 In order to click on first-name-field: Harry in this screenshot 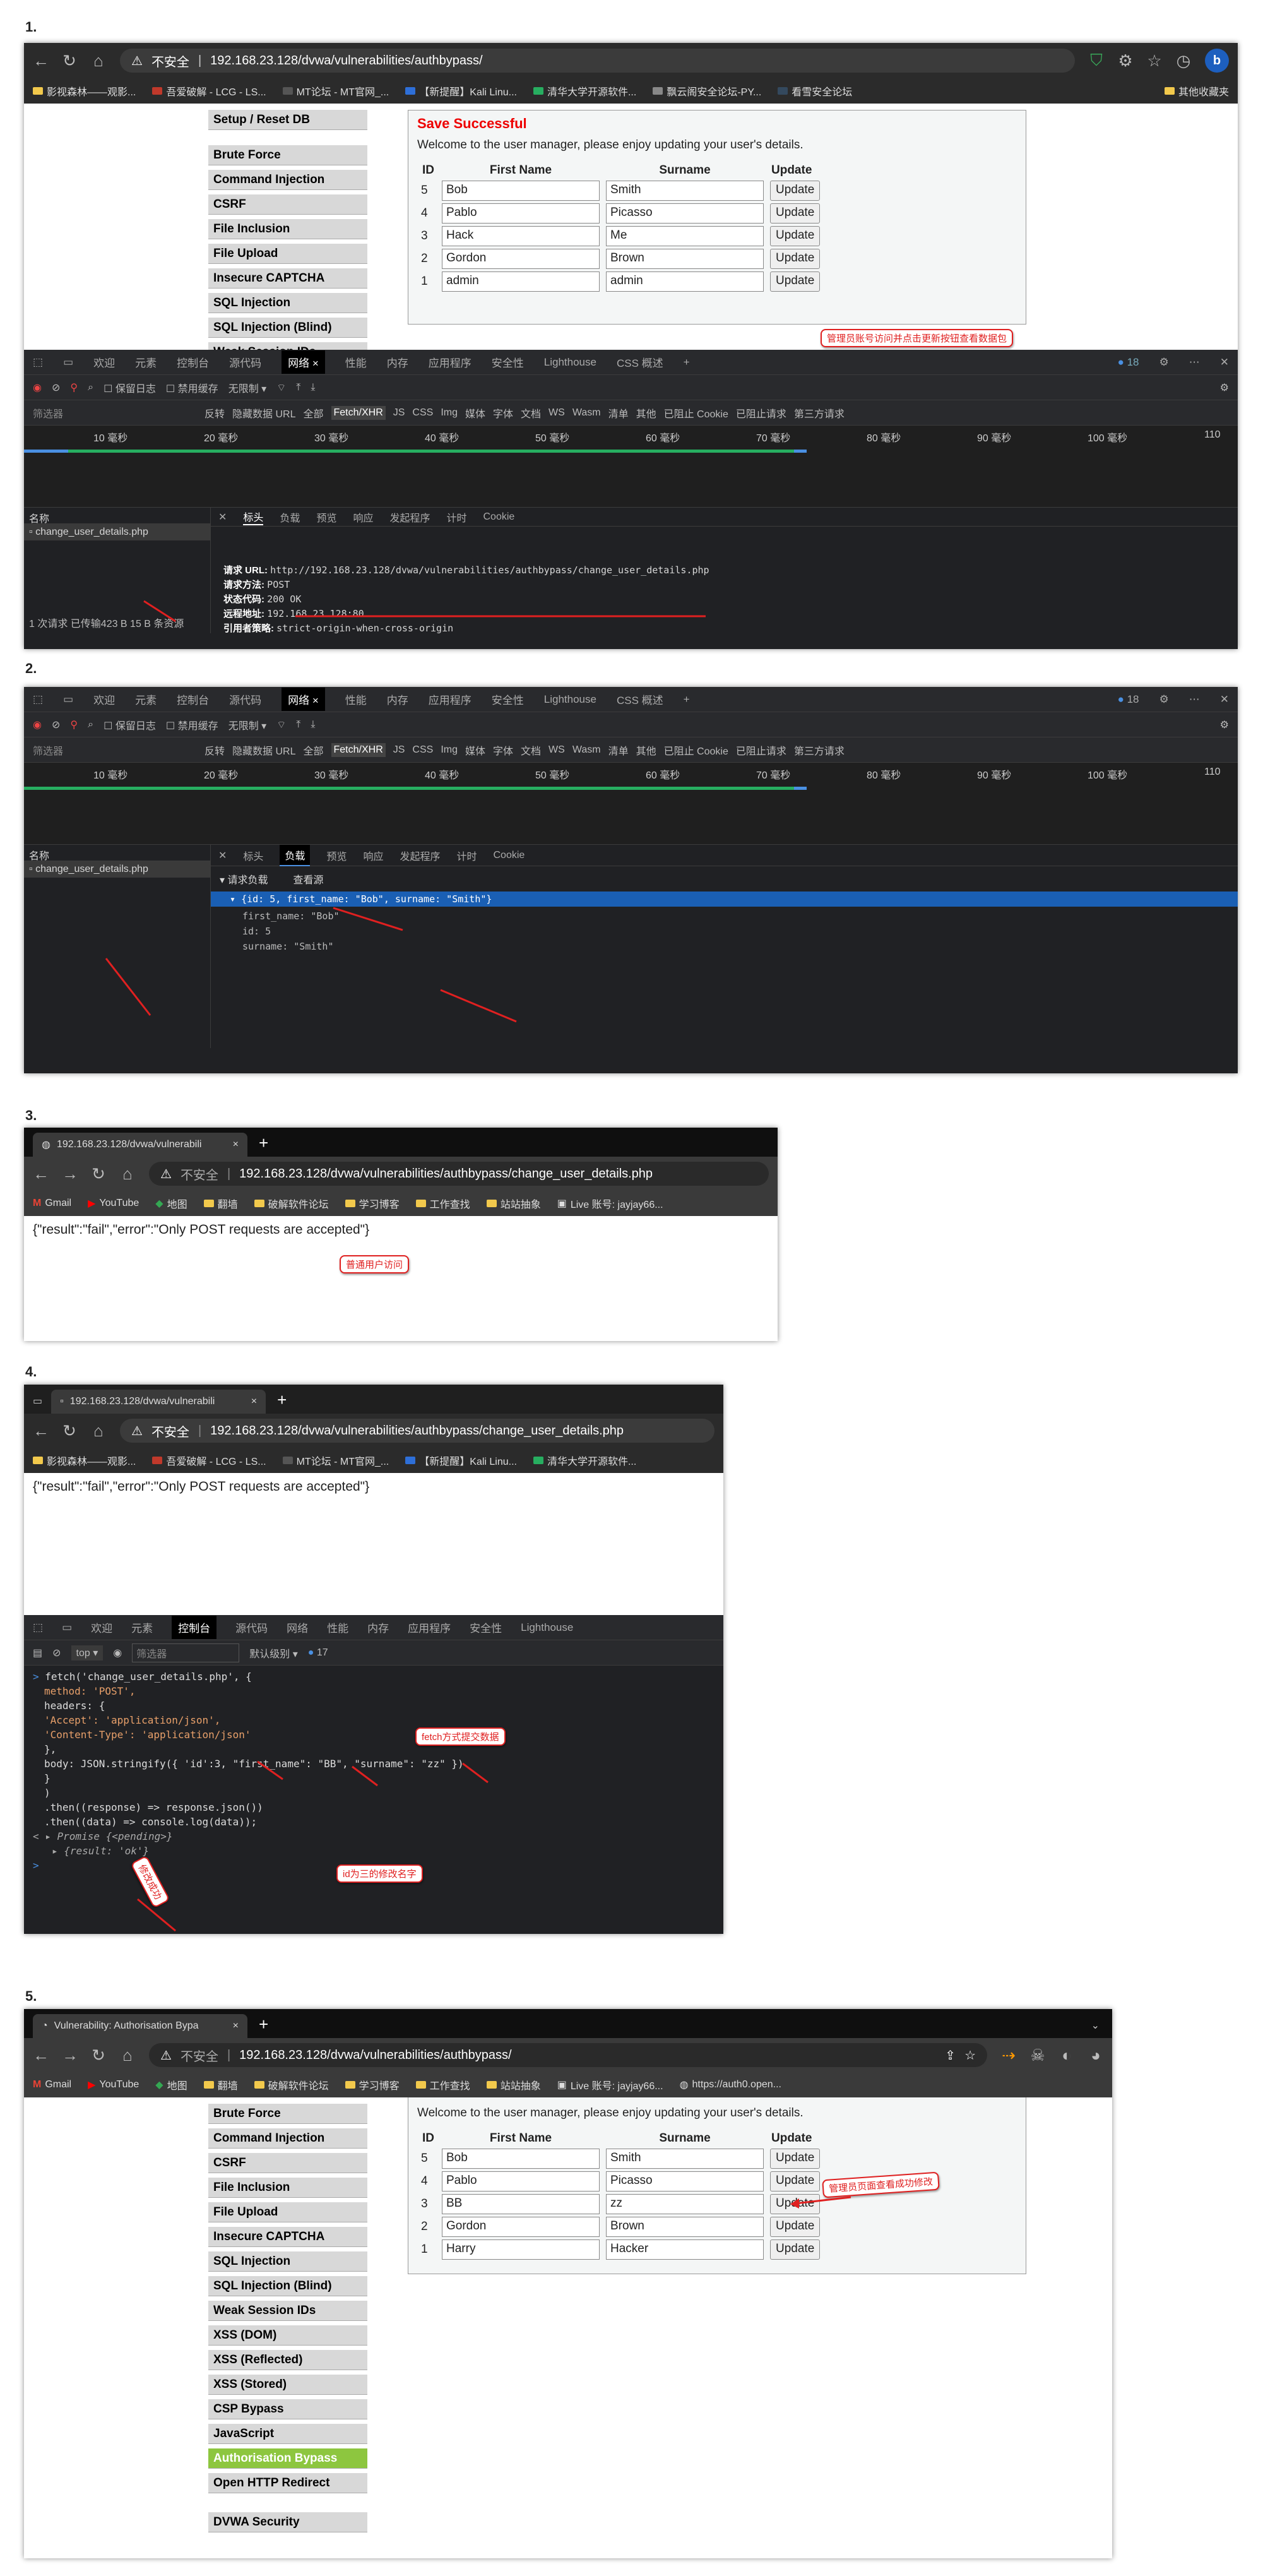, I will do `click(521, 2249)`.